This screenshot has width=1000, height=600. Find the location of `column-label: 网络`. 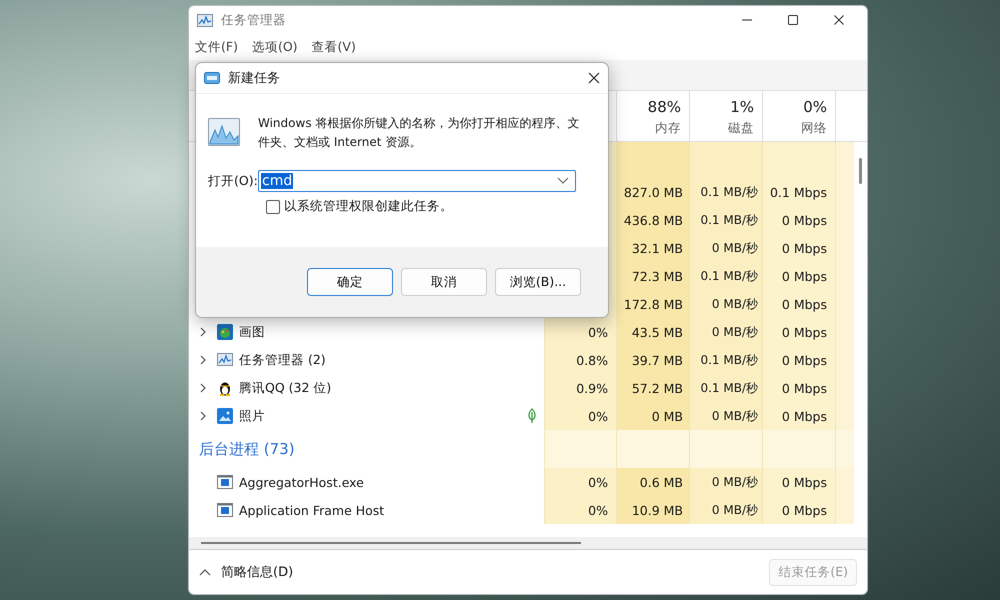

column-label: 网络 is located at coordinates (813, 128).